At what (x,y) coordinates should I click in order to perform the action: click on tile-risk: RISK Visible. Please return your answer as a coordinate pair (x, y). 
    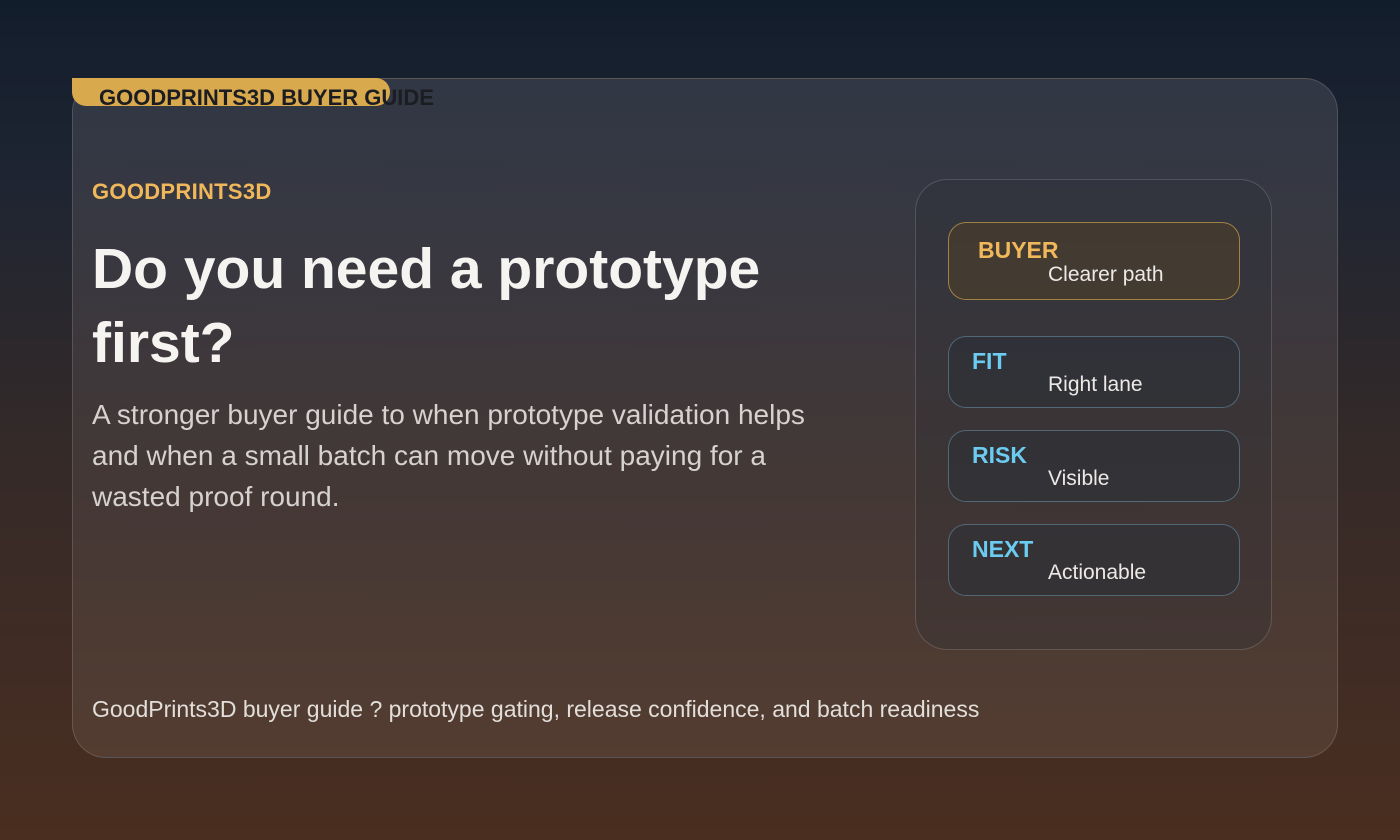
    Looking at the image, I should click on (1094, 466).